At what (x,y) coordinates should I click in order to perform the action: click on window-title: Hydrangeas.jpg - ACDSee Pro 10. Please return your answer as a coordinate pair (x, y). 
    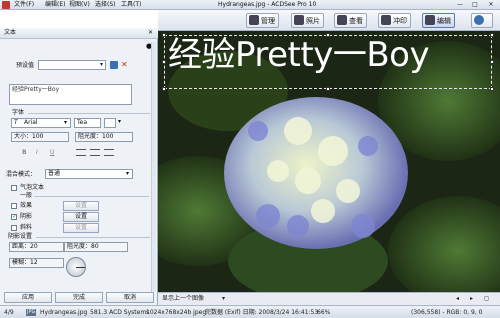
    Looking at the image, I should click on (267, 4).